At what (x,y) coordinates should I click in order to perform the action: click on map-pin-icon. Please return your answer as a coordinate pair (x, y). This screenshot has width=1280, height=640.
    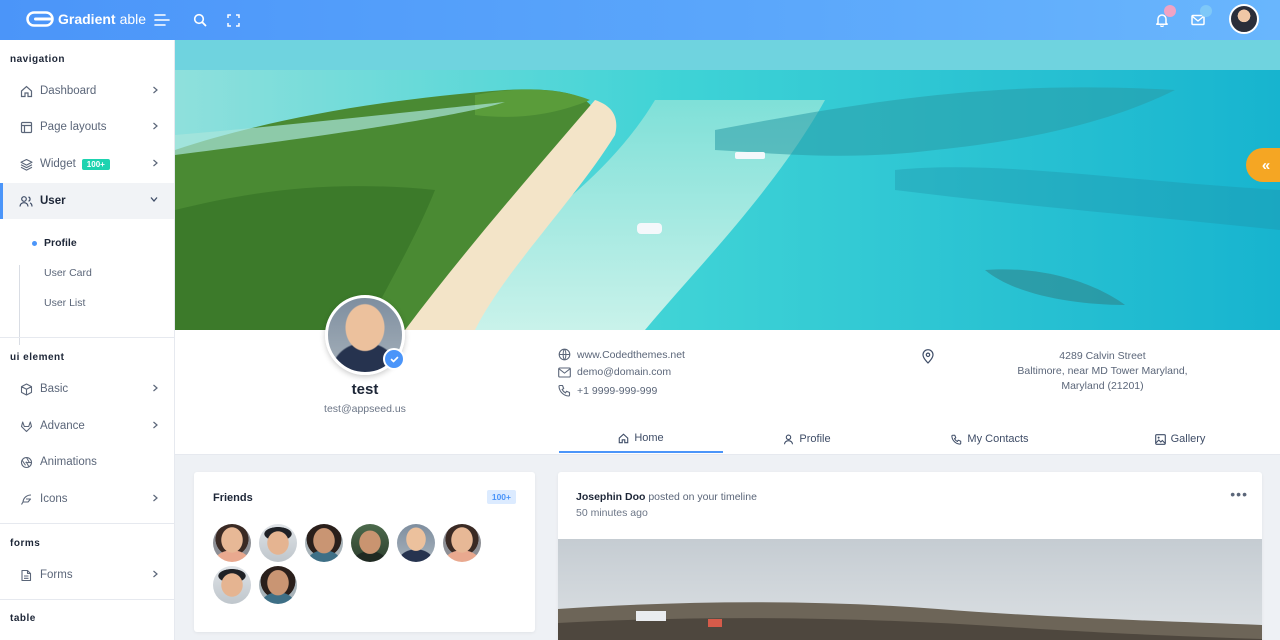
    Looking at the image, I should click on (928, 358).